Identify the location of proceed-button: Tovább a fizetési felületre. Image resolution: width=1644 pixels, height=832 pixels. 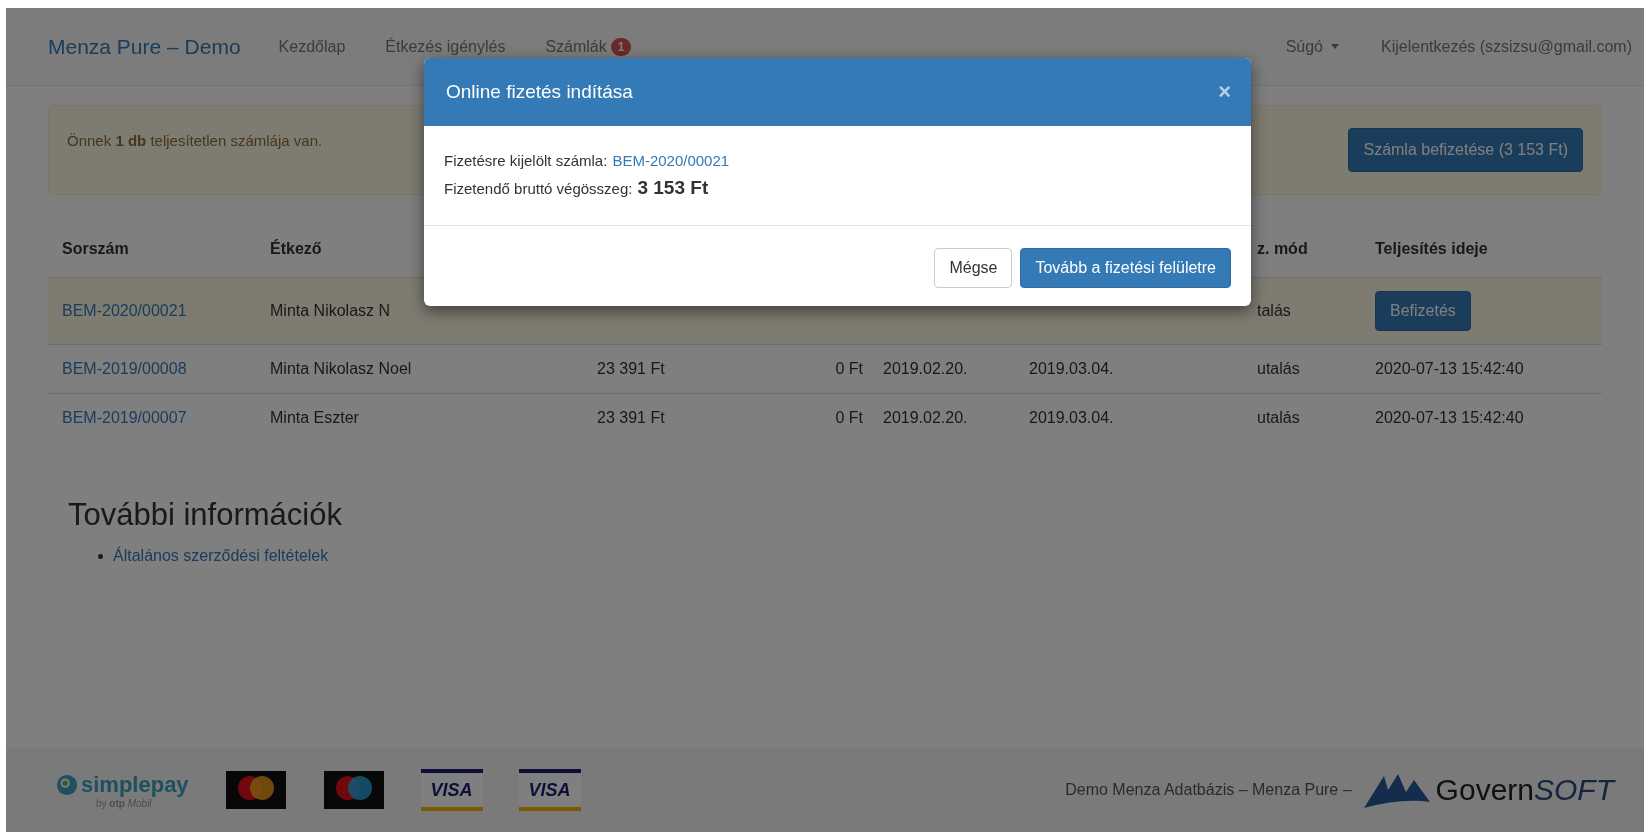
(1125, 268).